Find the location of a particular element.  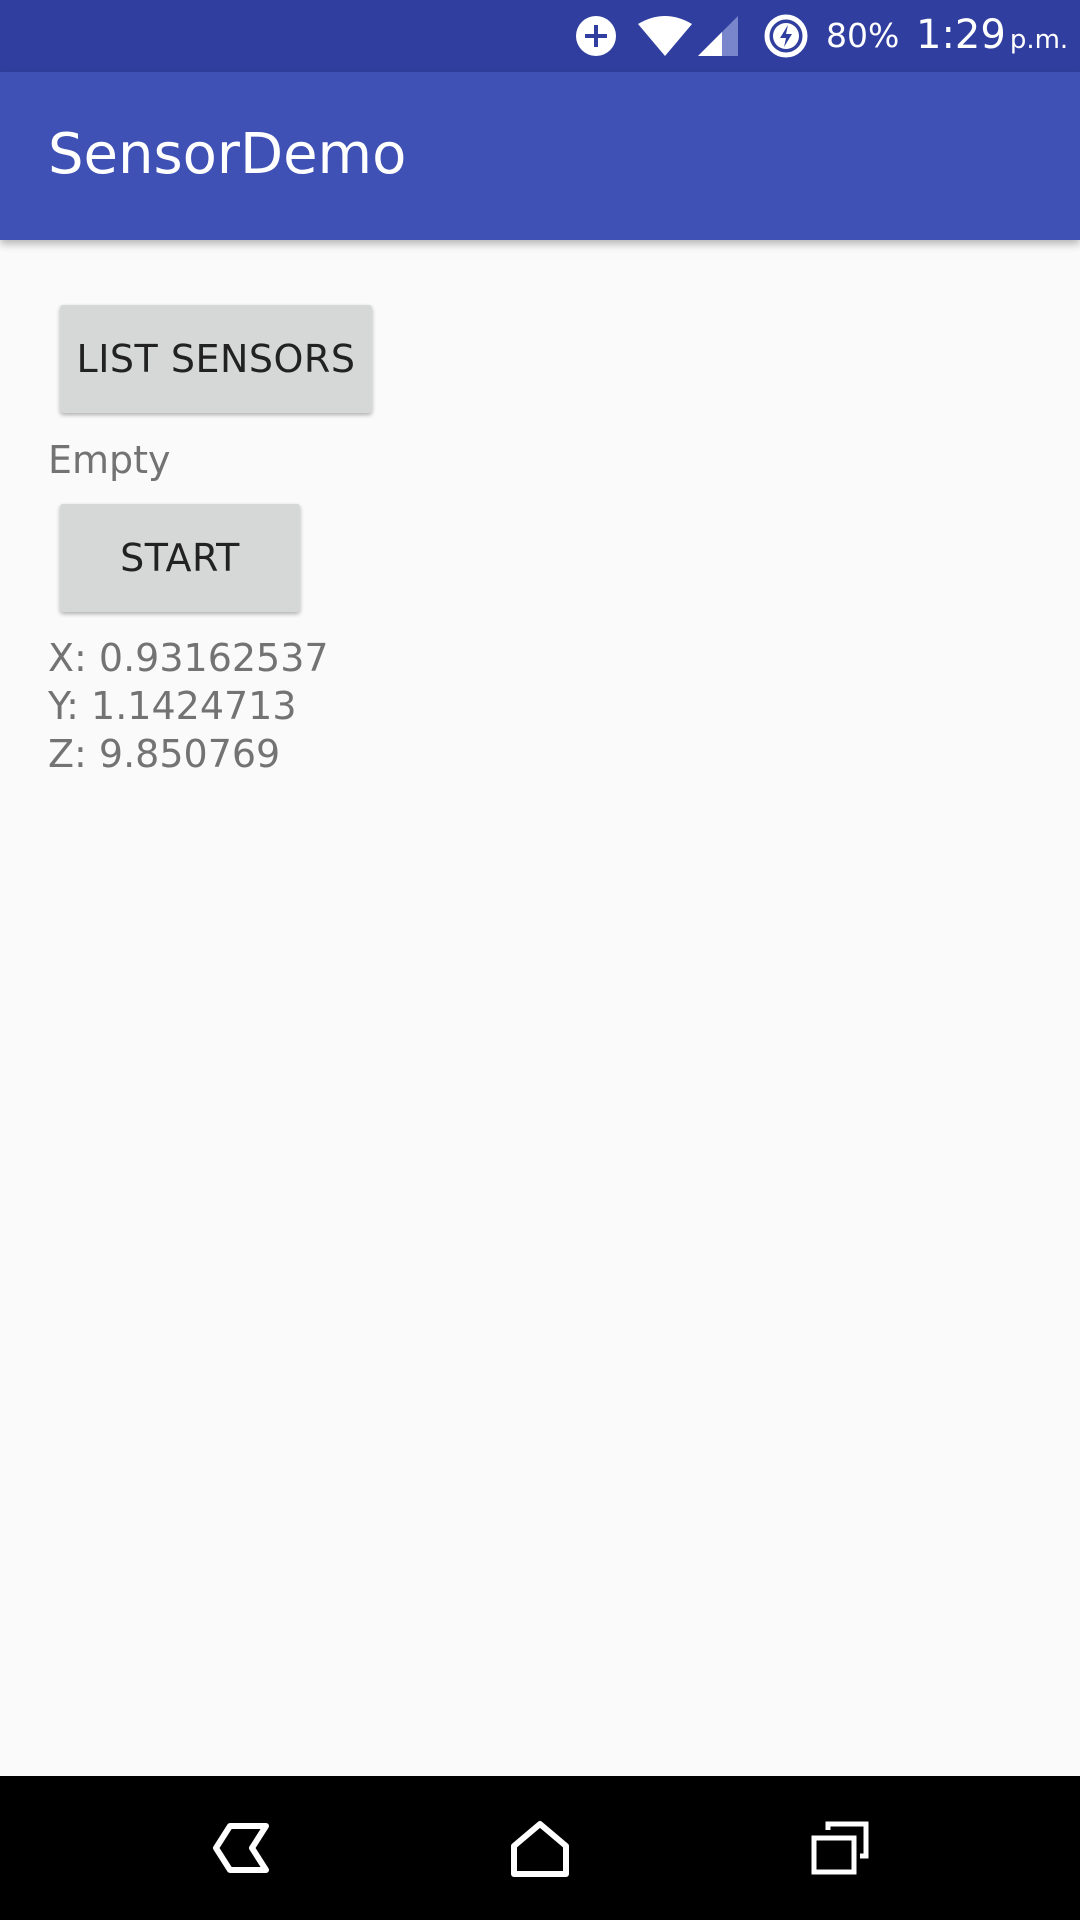

recents-button is located at coordinates (840, 1848).